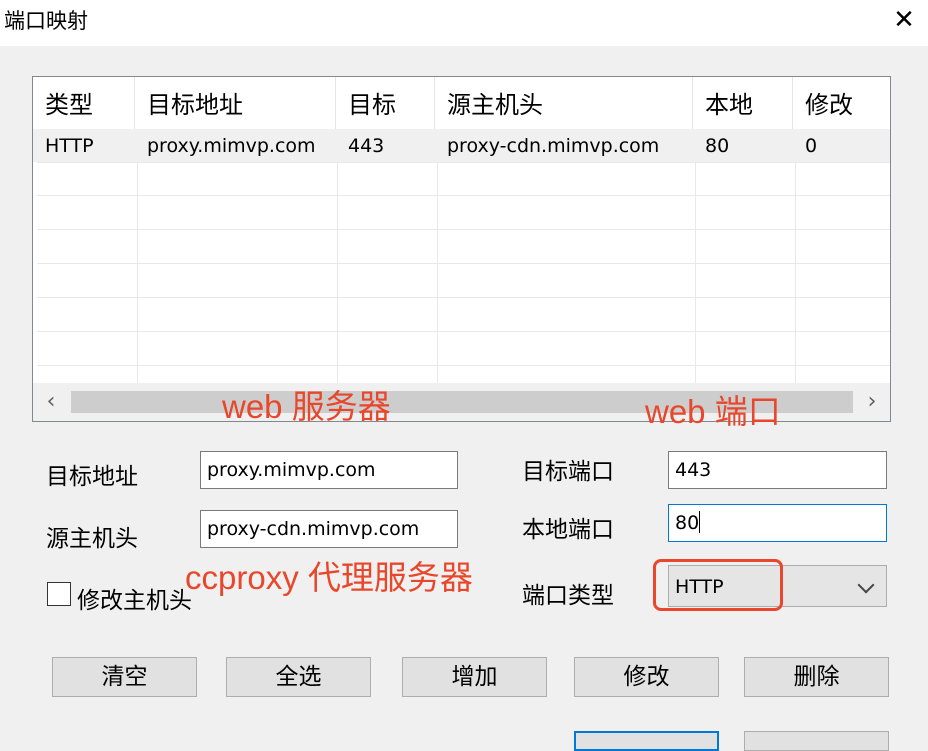 The image size is (928, 751). What do you see at coordinates (329, 529) in the screenshot?
I see `source-host-input: proxy-cdn.mimvp.com` at bounding box center [329, 529].